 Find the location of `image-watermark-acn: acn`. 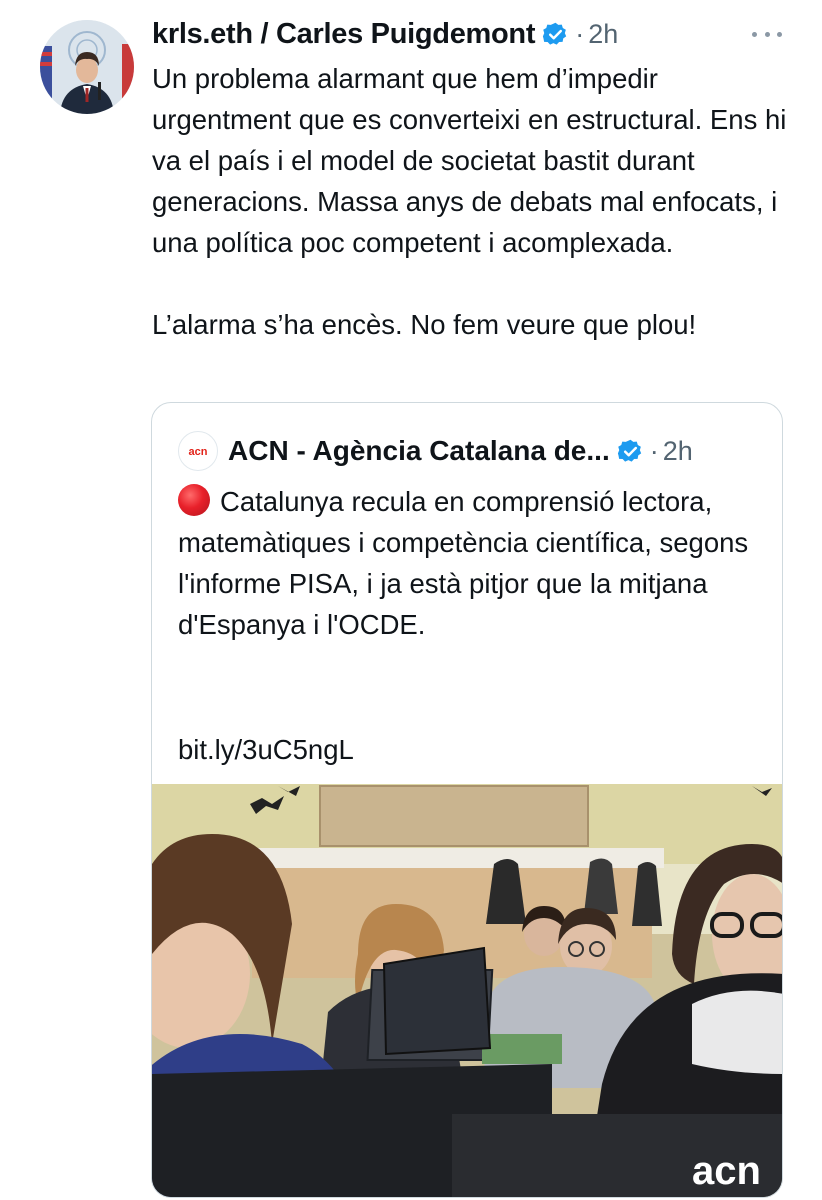

image-watermark-acn: acn is located at coordinates (726, 1171).